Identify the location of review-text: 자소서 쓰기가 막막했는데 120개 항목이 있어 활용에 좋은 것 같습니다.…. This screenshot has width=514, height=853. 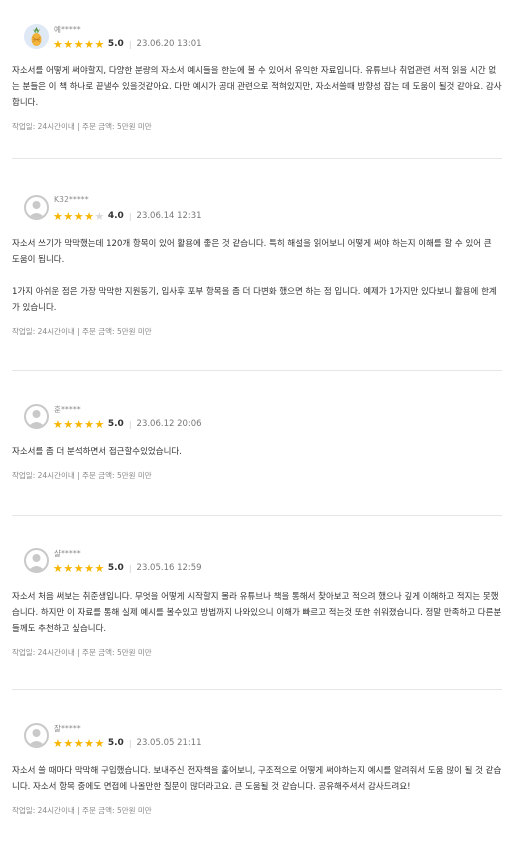
(252, 252).